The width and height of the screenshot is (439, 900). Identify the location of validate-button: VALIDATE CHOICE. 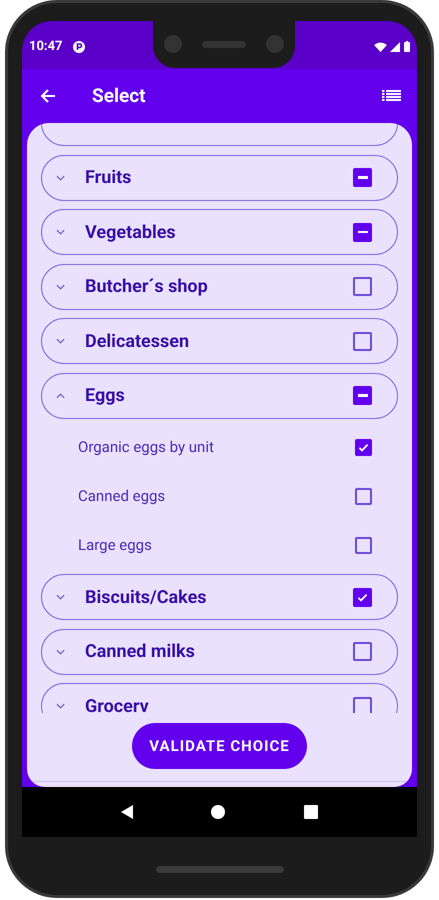
(219, 746).